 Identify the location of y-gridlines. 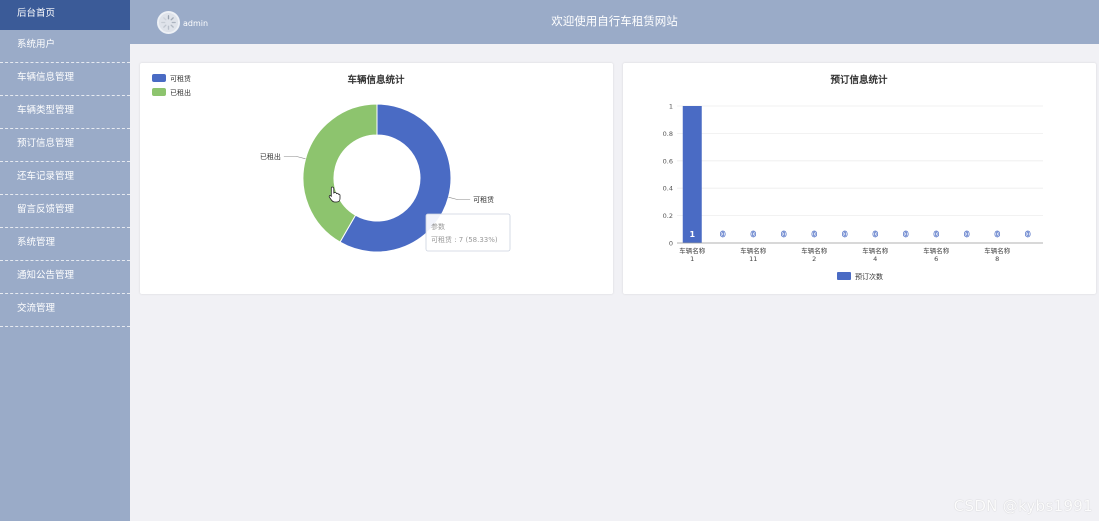
(860, 161).